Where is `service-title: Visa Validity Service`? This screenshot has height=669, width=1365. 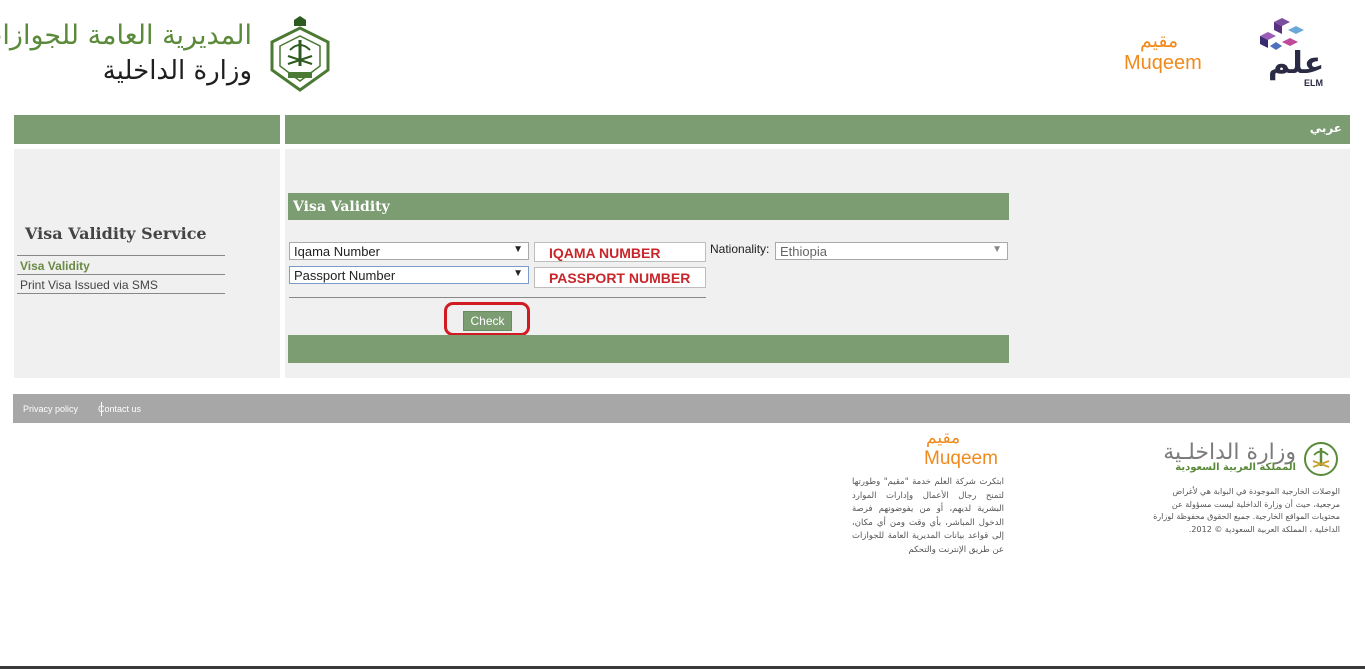
service-title: Visa Validity Service is located at coordinates (116, 233).